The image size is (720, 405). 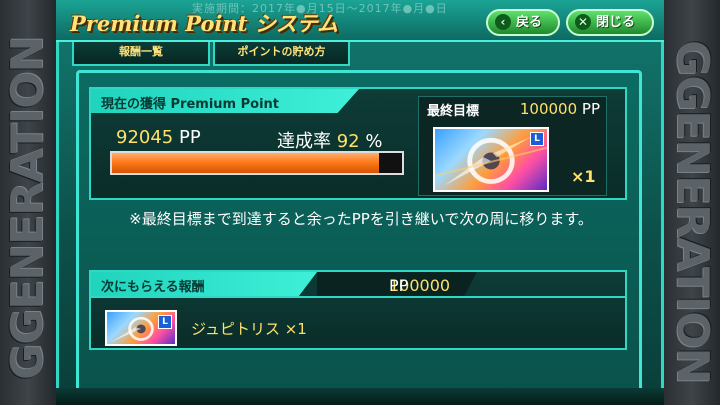 I want to click on points-number: 92045, so click(x=145, y=137).